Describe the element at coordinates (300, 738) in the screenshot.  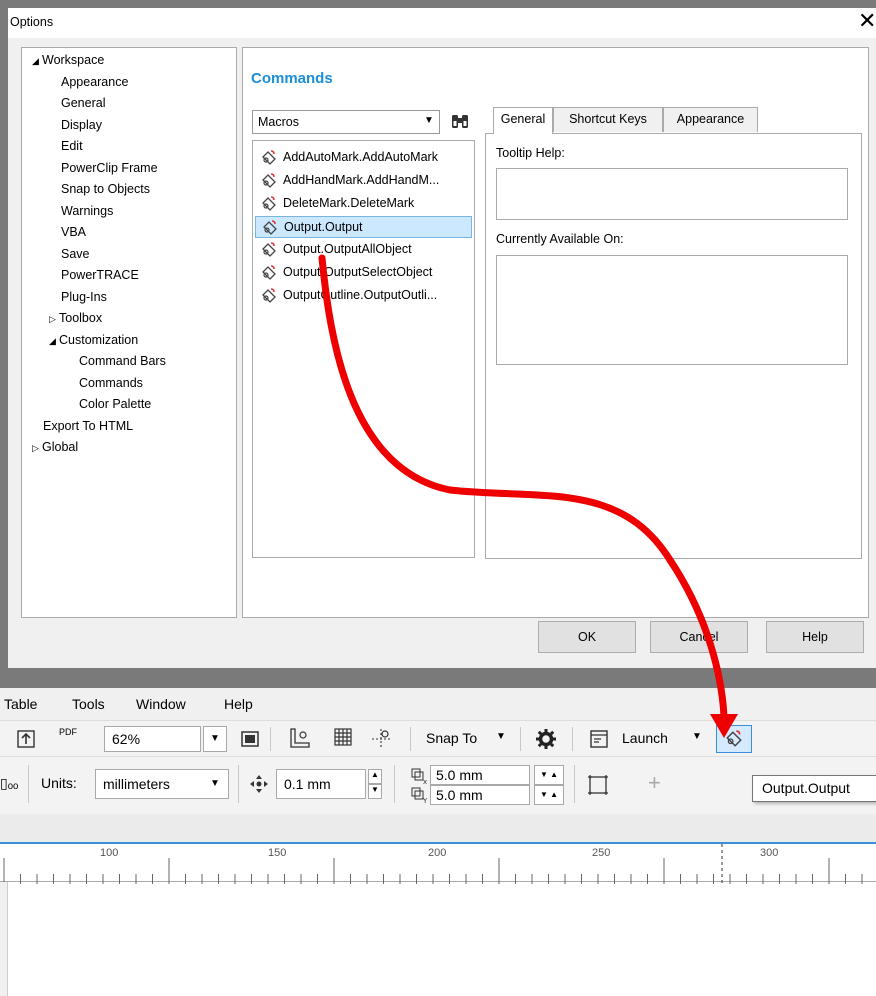
I see `show-rulers-icon` at that location.